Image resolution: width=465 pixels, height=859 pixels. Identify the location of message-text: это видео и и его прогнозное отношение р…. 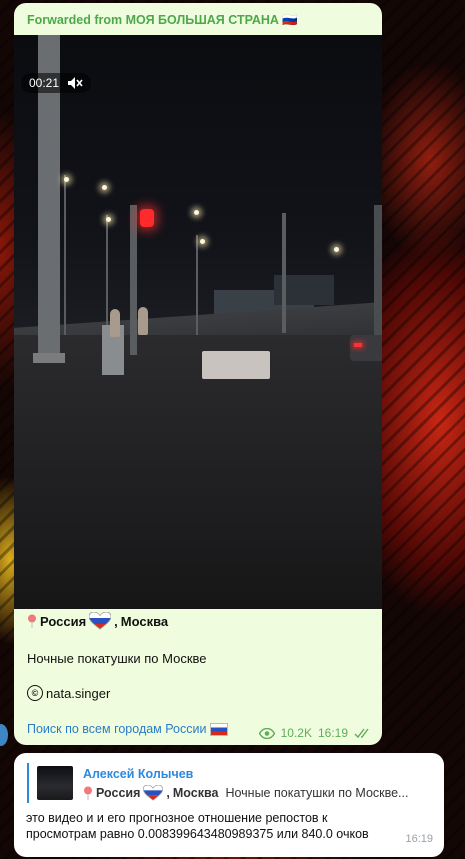
(197, 826).